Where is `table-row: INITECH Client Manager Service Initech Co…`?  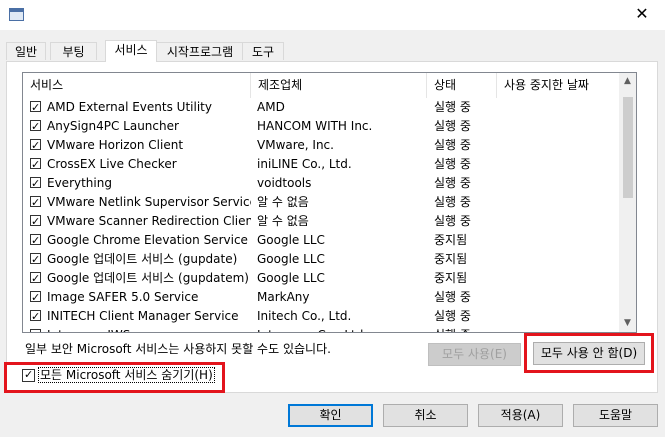
table-row: INITECH Client Manager Service Initech Co… is located at coordinates (323, 316).